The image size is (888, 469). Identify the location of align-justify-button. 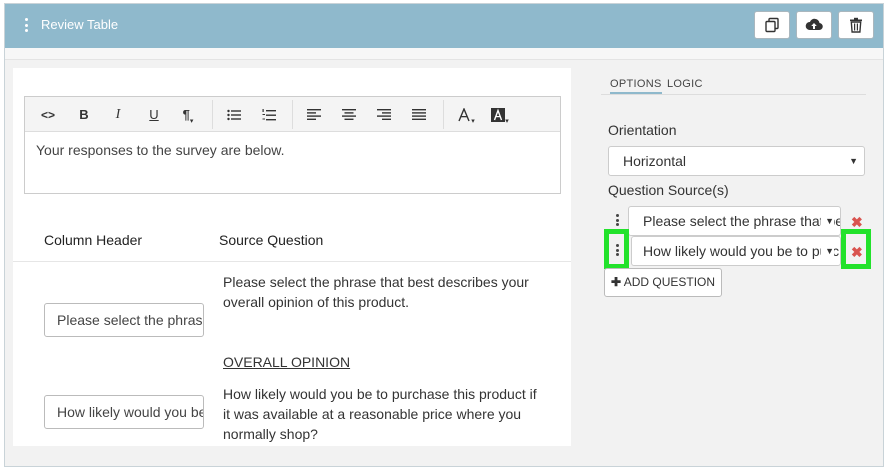
(419, 114).